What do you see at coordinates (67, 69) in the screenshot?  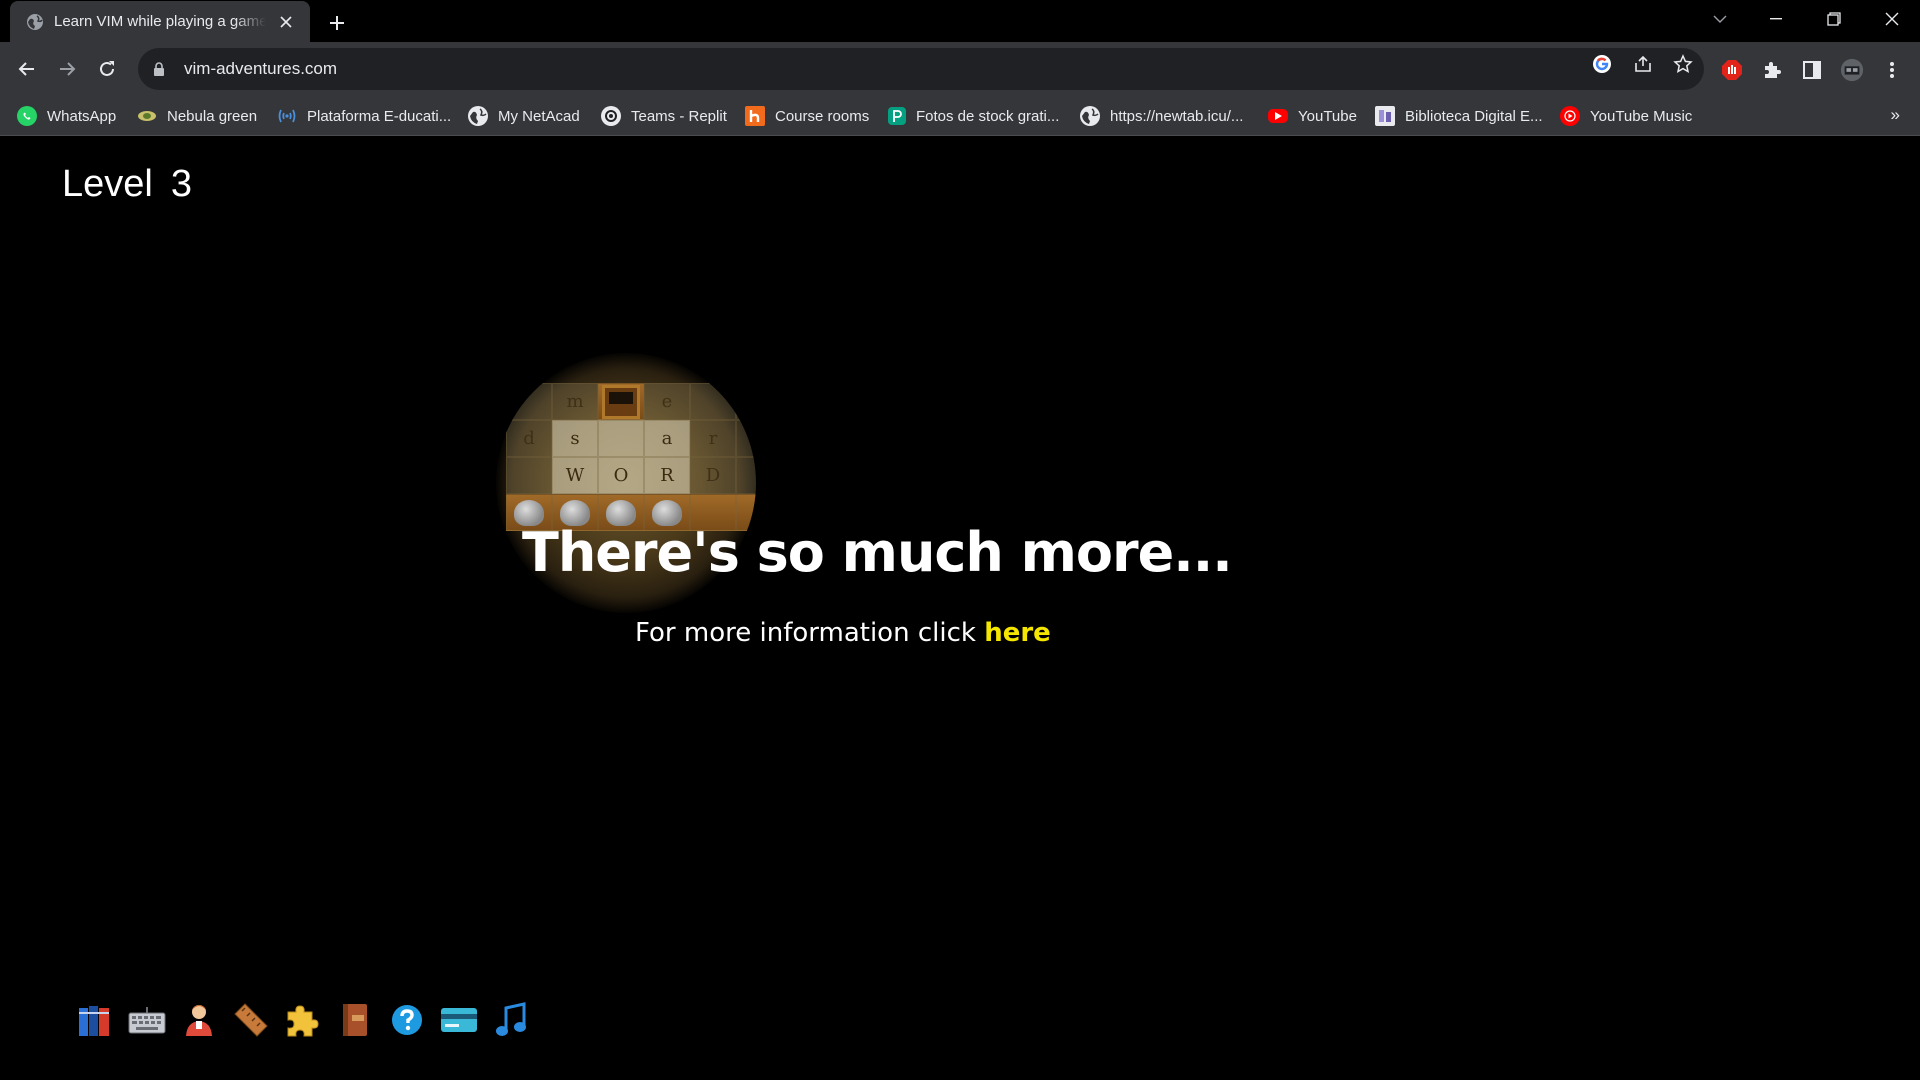 I see `forward-button` at bounding box center [67, 69].